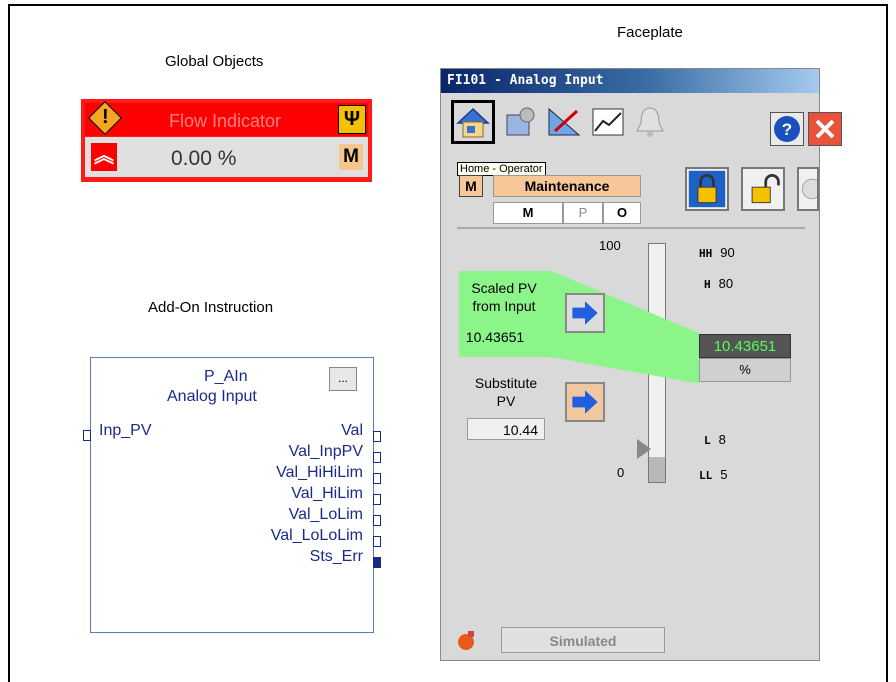 The width and height of the screenshot is (896, 682). I want to click on mode-box-m: M, so click(528, 213).